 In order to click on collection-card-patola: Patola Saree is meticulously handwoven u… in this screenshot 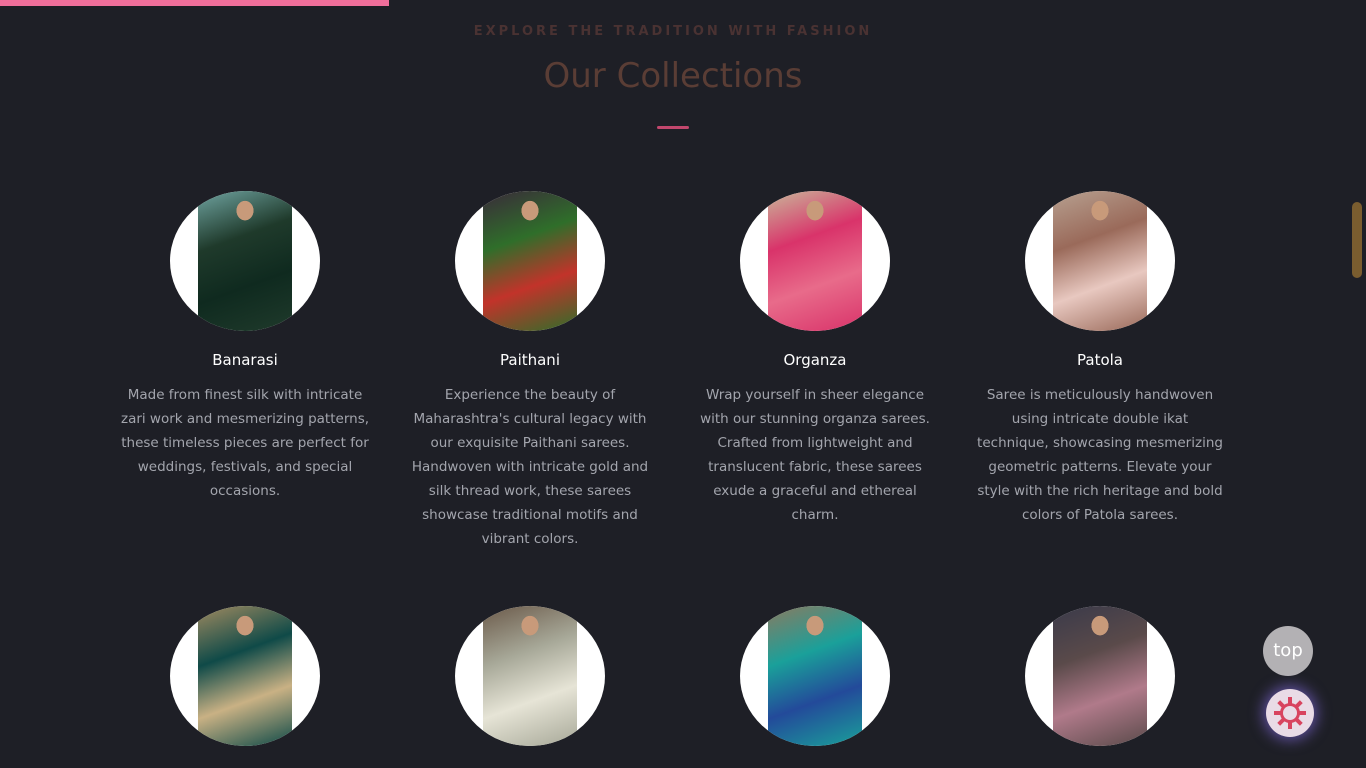, I will do `click(1100, 359)`.